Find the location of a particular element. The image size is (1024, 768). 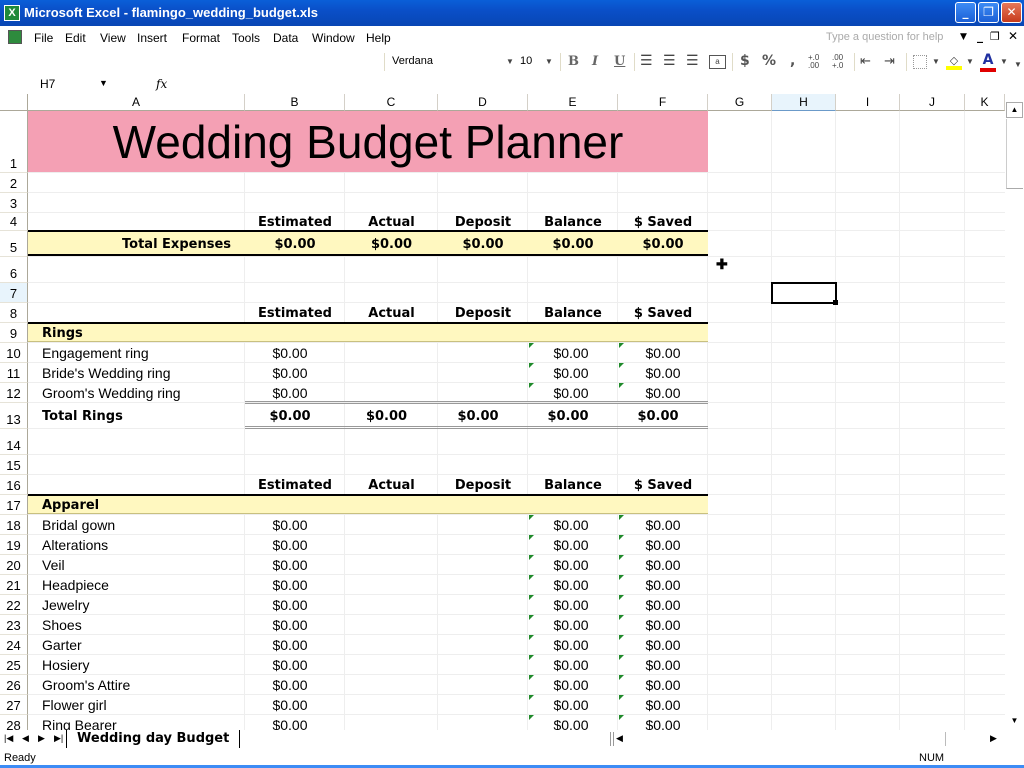

item-name: Groom's Wedding ring is located at coordinates (111, 393).